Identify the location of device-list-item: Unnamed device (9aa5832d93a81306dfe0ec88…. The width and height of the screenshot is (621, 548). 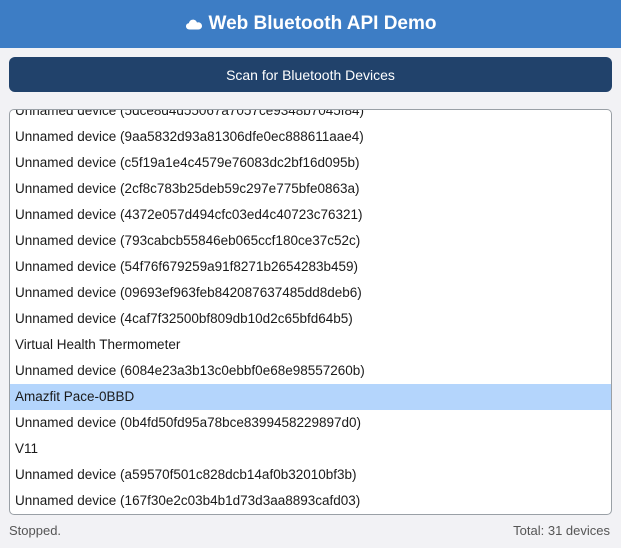
(310, 137).